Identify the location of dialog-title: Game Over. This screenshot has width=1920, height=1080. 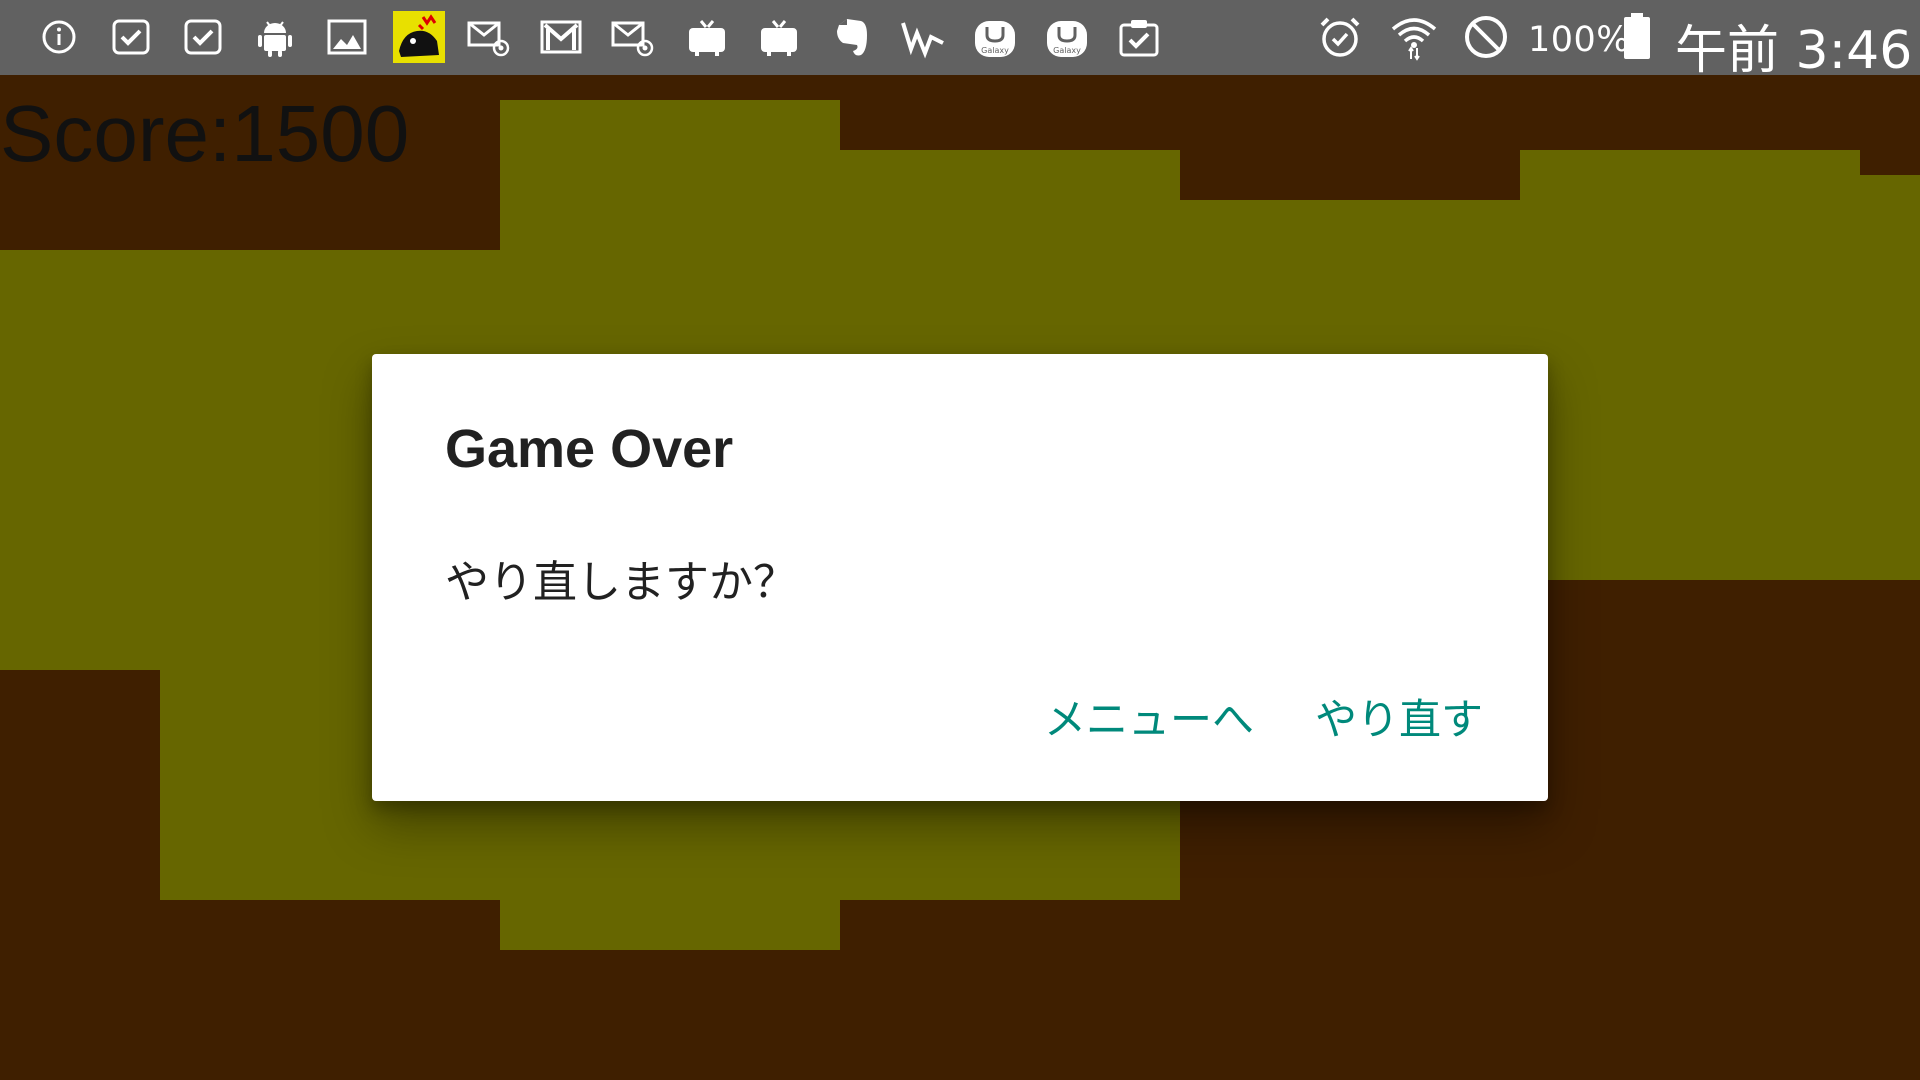
(589, 449).